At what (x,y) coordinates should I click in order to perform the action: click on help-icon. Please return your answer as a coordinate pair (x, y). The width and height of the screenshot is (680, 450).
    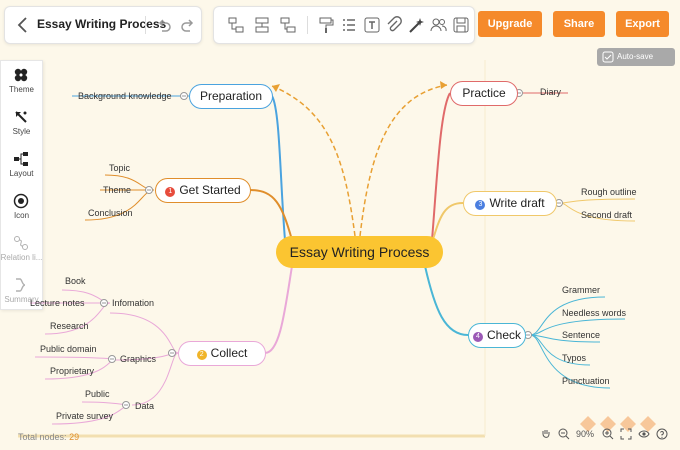
    Looking at the image, I should click on (662, 434).